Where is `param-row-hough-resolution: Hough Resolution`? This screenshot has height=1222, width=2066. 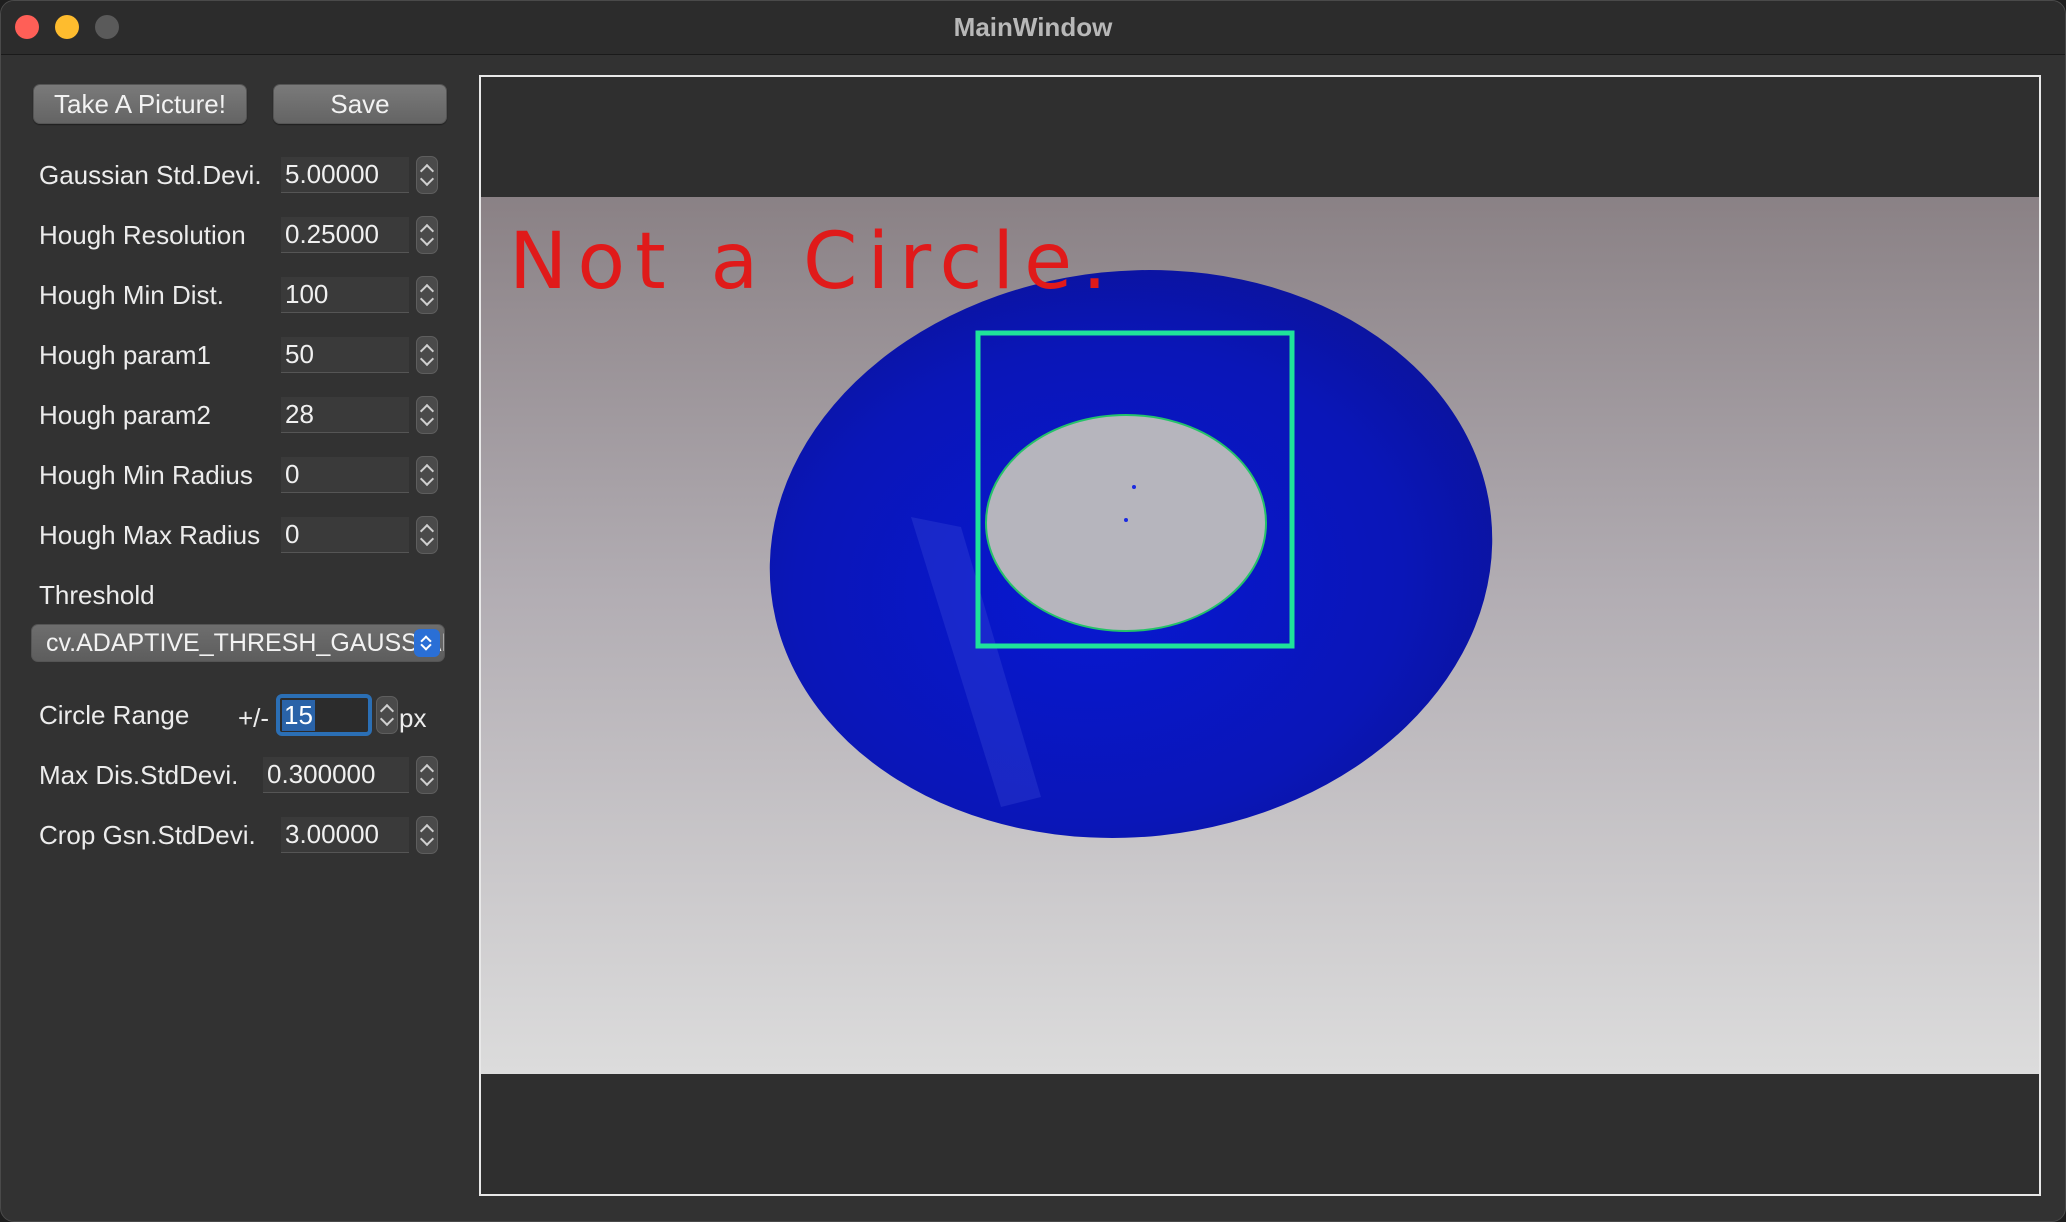 param-row-hough-resolution: Hough Resolution is located at coordinates (142, 235).